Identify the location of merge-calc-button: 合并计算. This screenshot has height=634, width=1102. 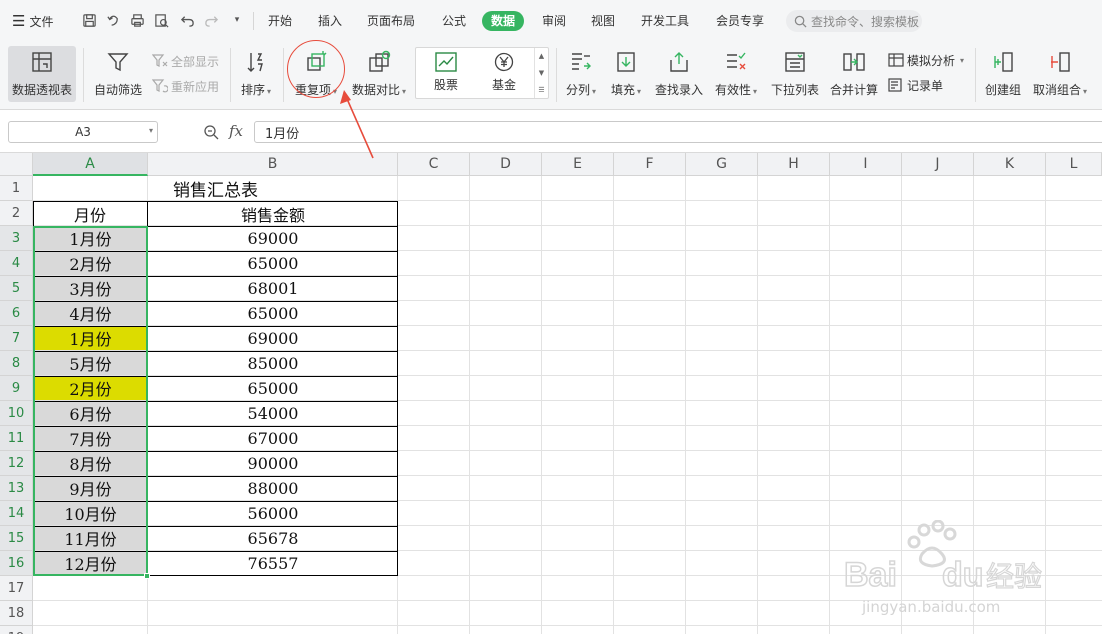
(854, 74).